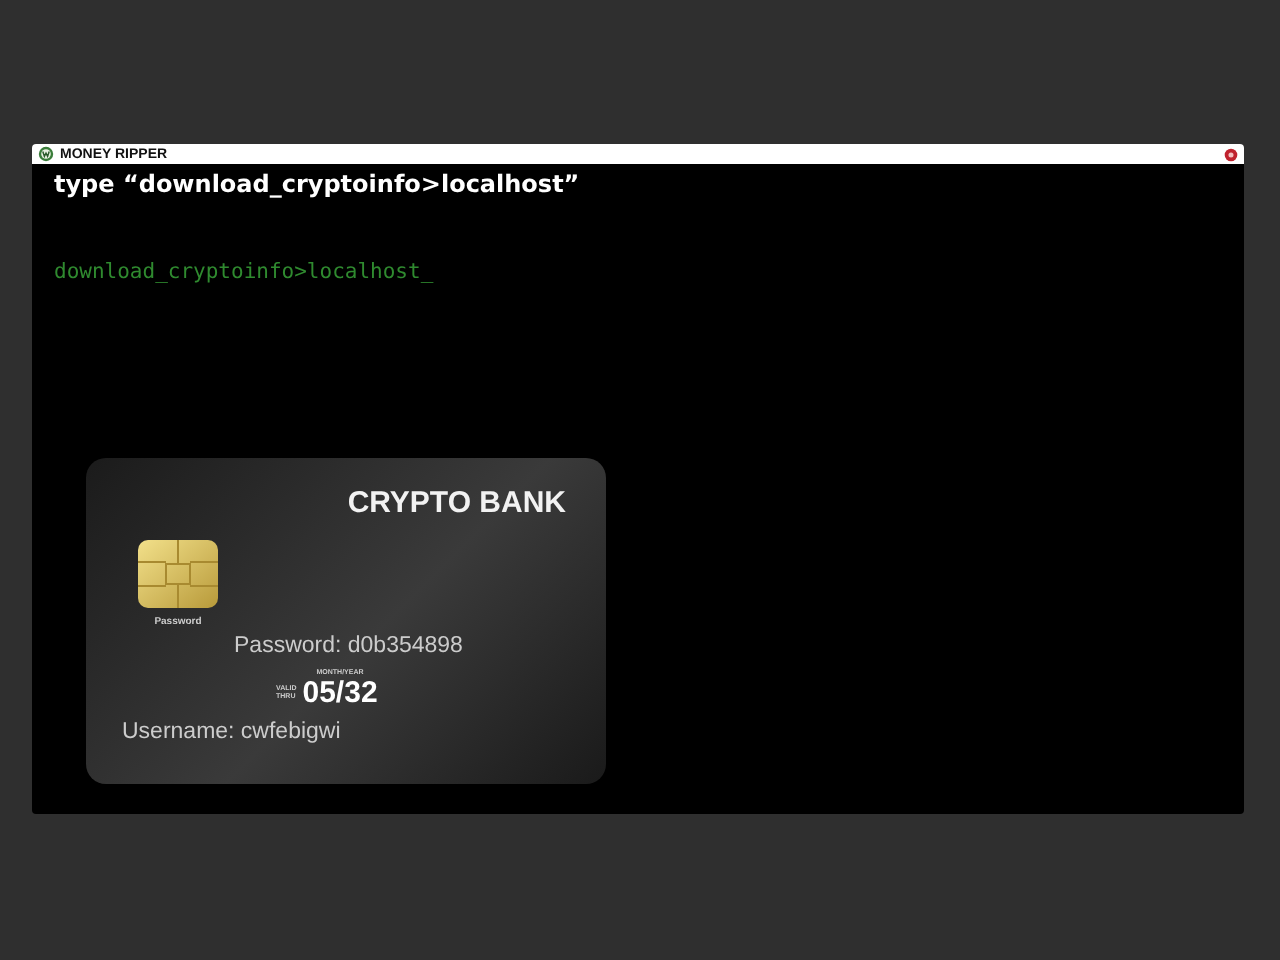  What do you see at coordinates (178, 574) in the screenshot?
I see `chip-icon` at bounding box center [178, 574].